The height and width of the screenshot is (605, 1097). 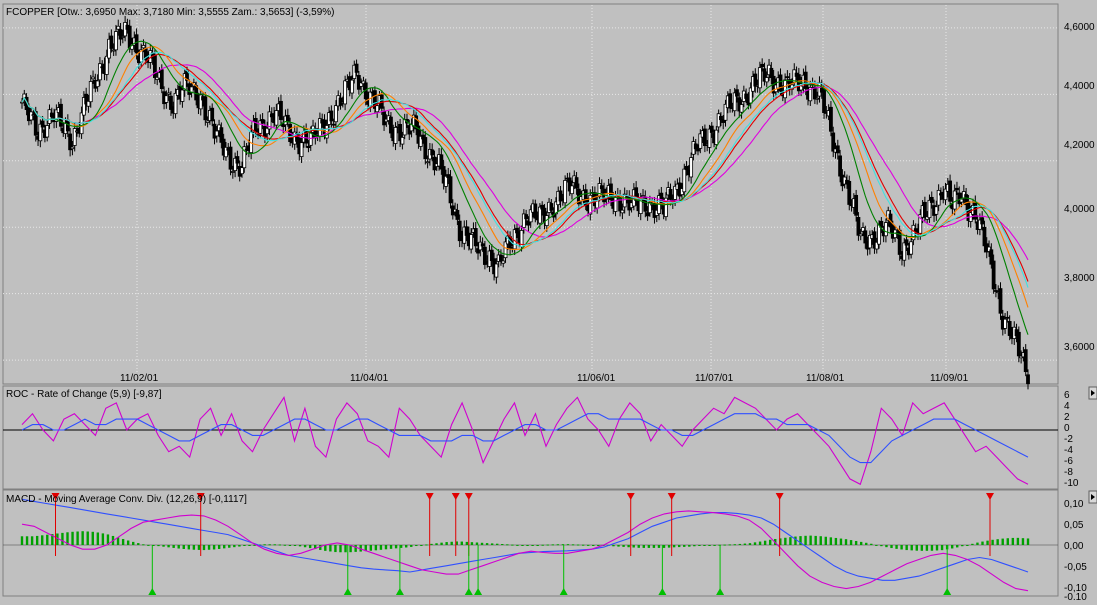 I want to click on macd-y-tick: 0,00, so click(x=1074, y=546).